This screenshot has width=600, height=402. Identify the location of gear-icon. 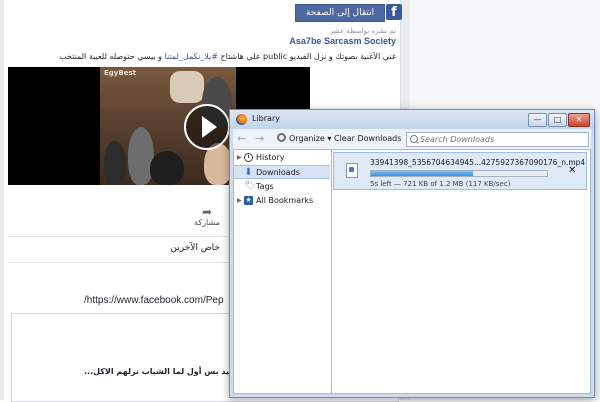
(281, 137).